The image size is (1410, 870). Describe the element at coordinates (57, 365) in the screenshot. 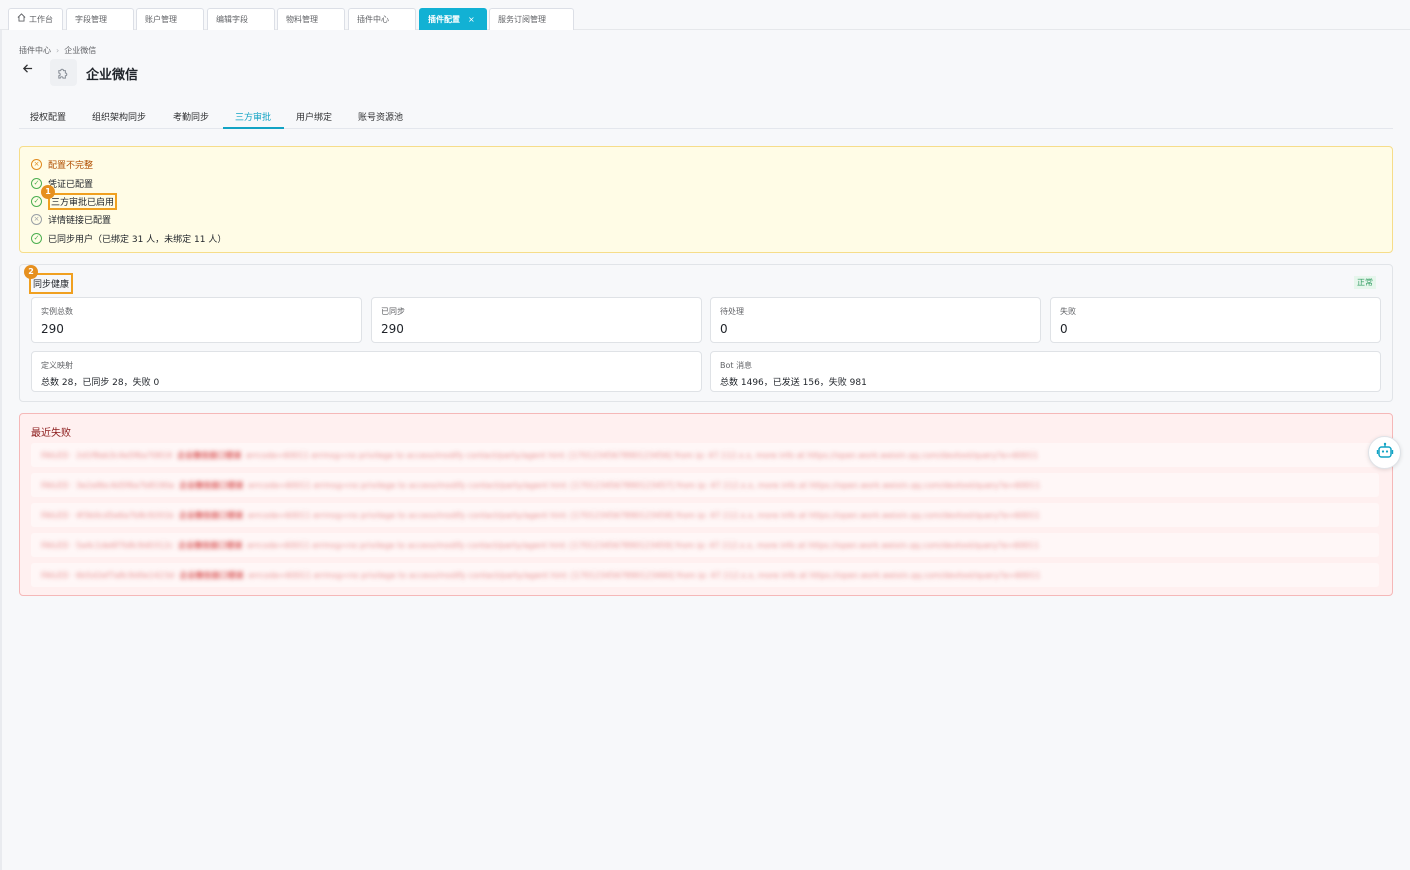

I see `detail-label: 定义映射` at that location.